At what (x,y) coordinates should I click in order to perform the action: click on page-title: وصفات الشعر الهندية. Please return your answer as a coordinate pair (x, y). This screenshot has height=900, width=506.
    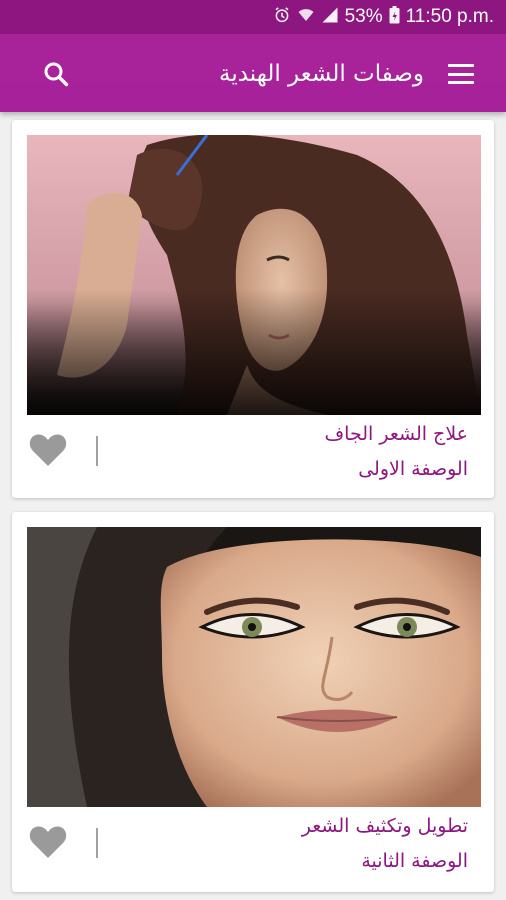
    Looking at the image, I should click on (321, 74).